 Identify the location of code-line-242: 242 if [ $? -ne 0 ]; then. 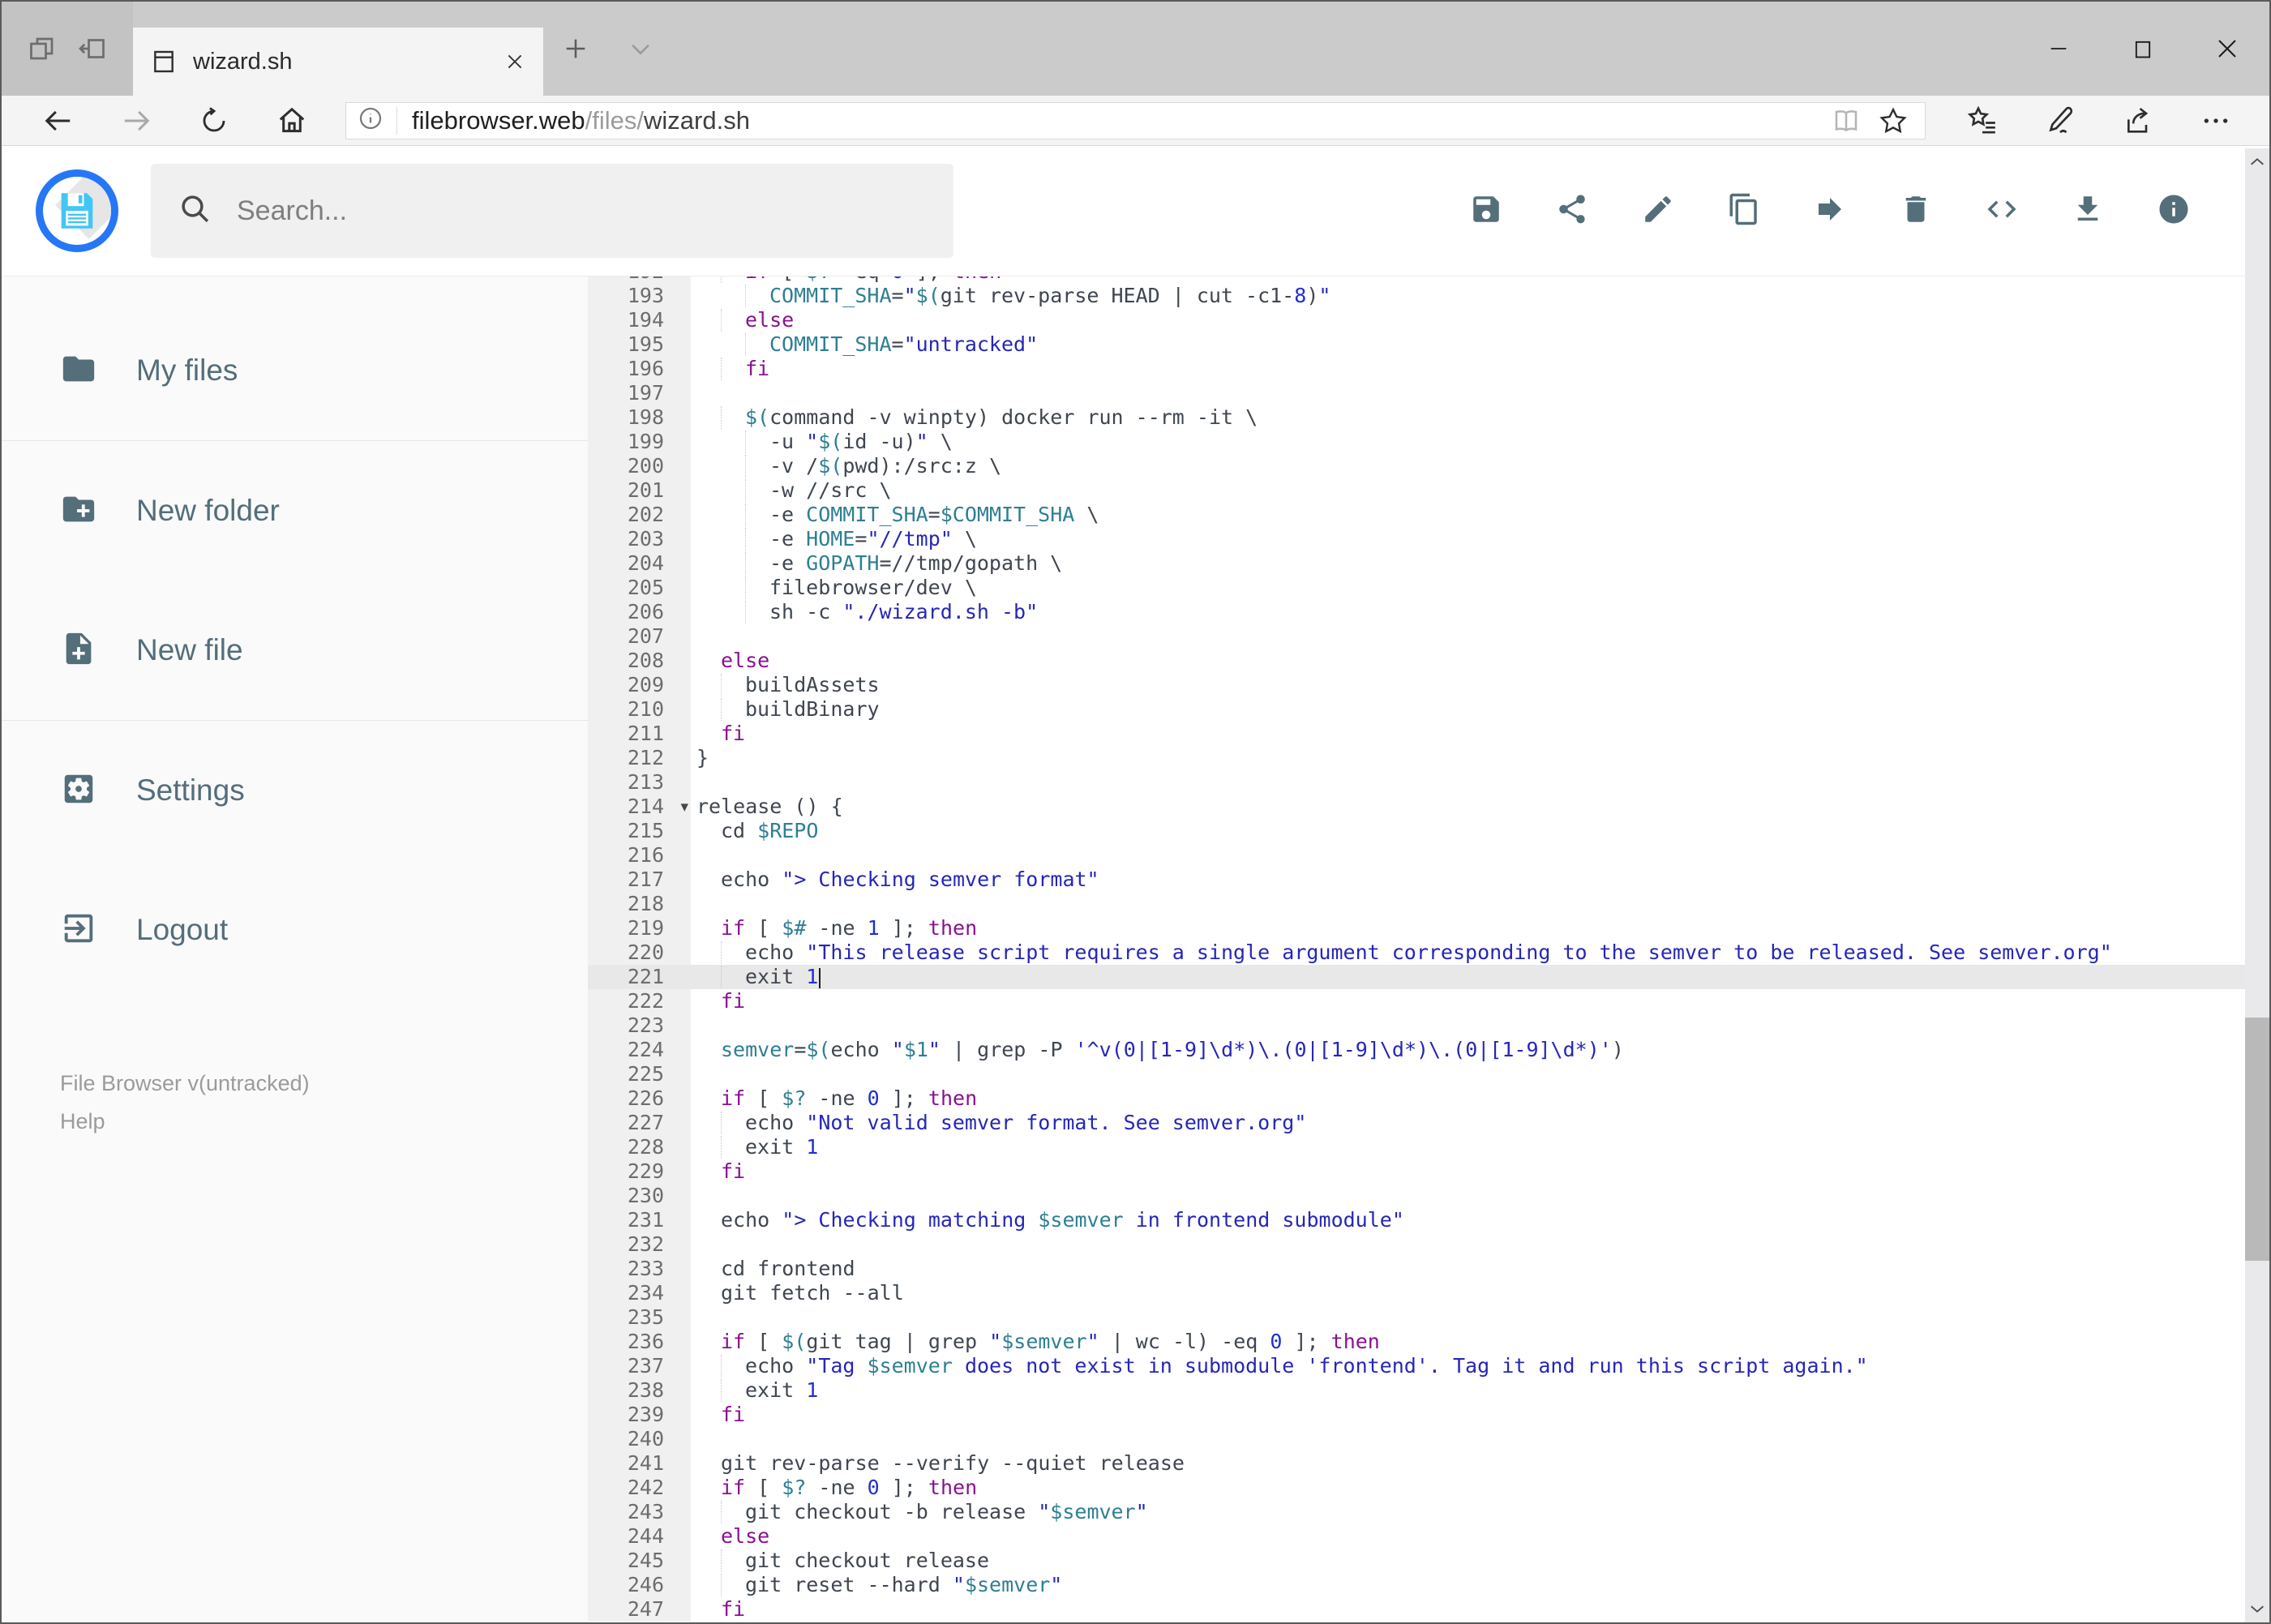
(1428, 1488).